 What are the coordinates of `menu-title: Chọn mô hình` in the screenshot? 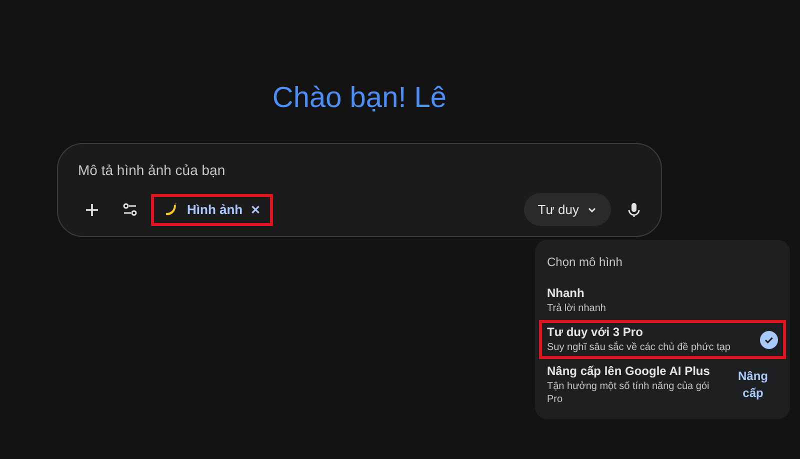 It's located at (585, 262).